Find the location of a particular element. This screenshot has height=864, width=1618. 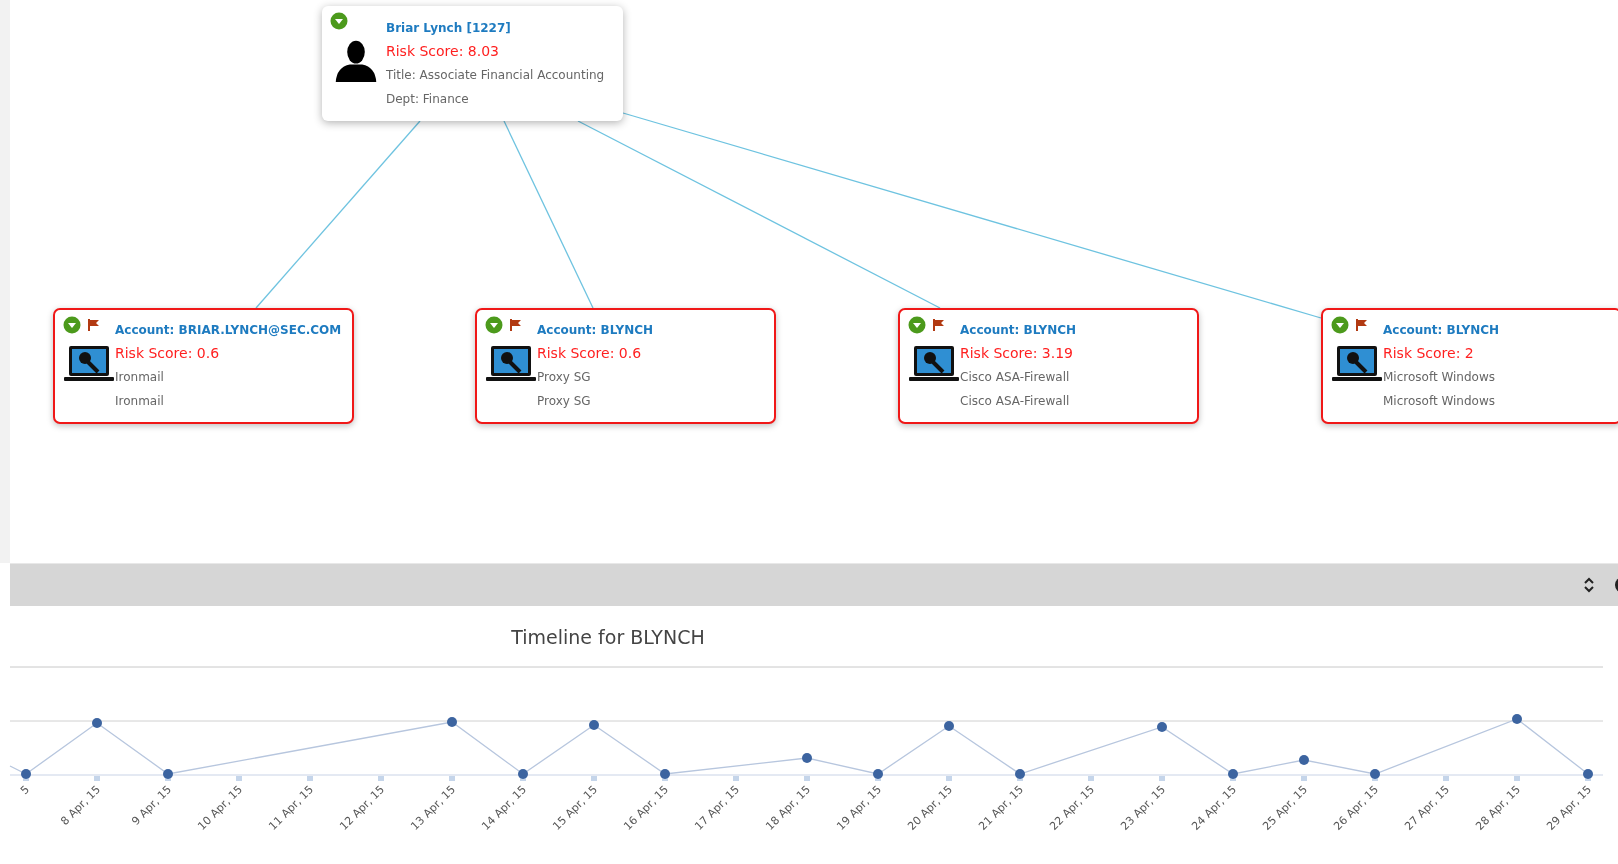

person-card: Briar Lynch [1227] Risk Score: 8.03 Title: Associate Financial Accounting Dept: Finance is located at coordinates (472, 63).